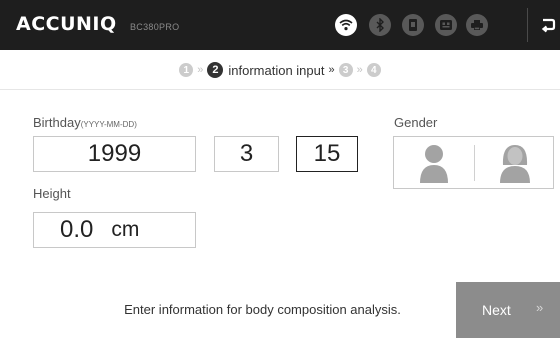  Describe the element at coordinates (125, 229) in the screenshot. I see `height-unit: cm` at that location.